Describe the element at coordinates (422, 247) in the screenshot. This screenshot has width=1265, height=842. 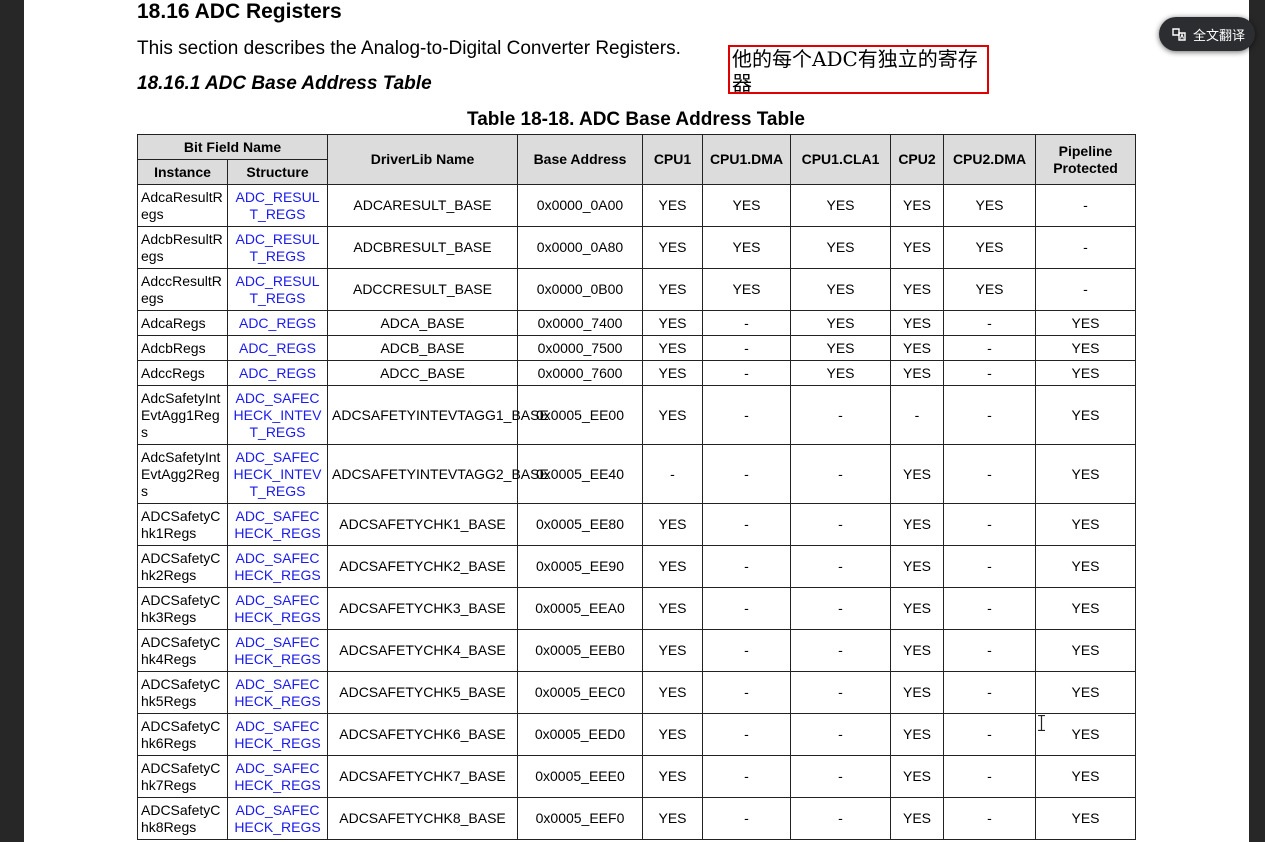
I see `driverlib-cell: ADCBRESULT_BASE` at that location.